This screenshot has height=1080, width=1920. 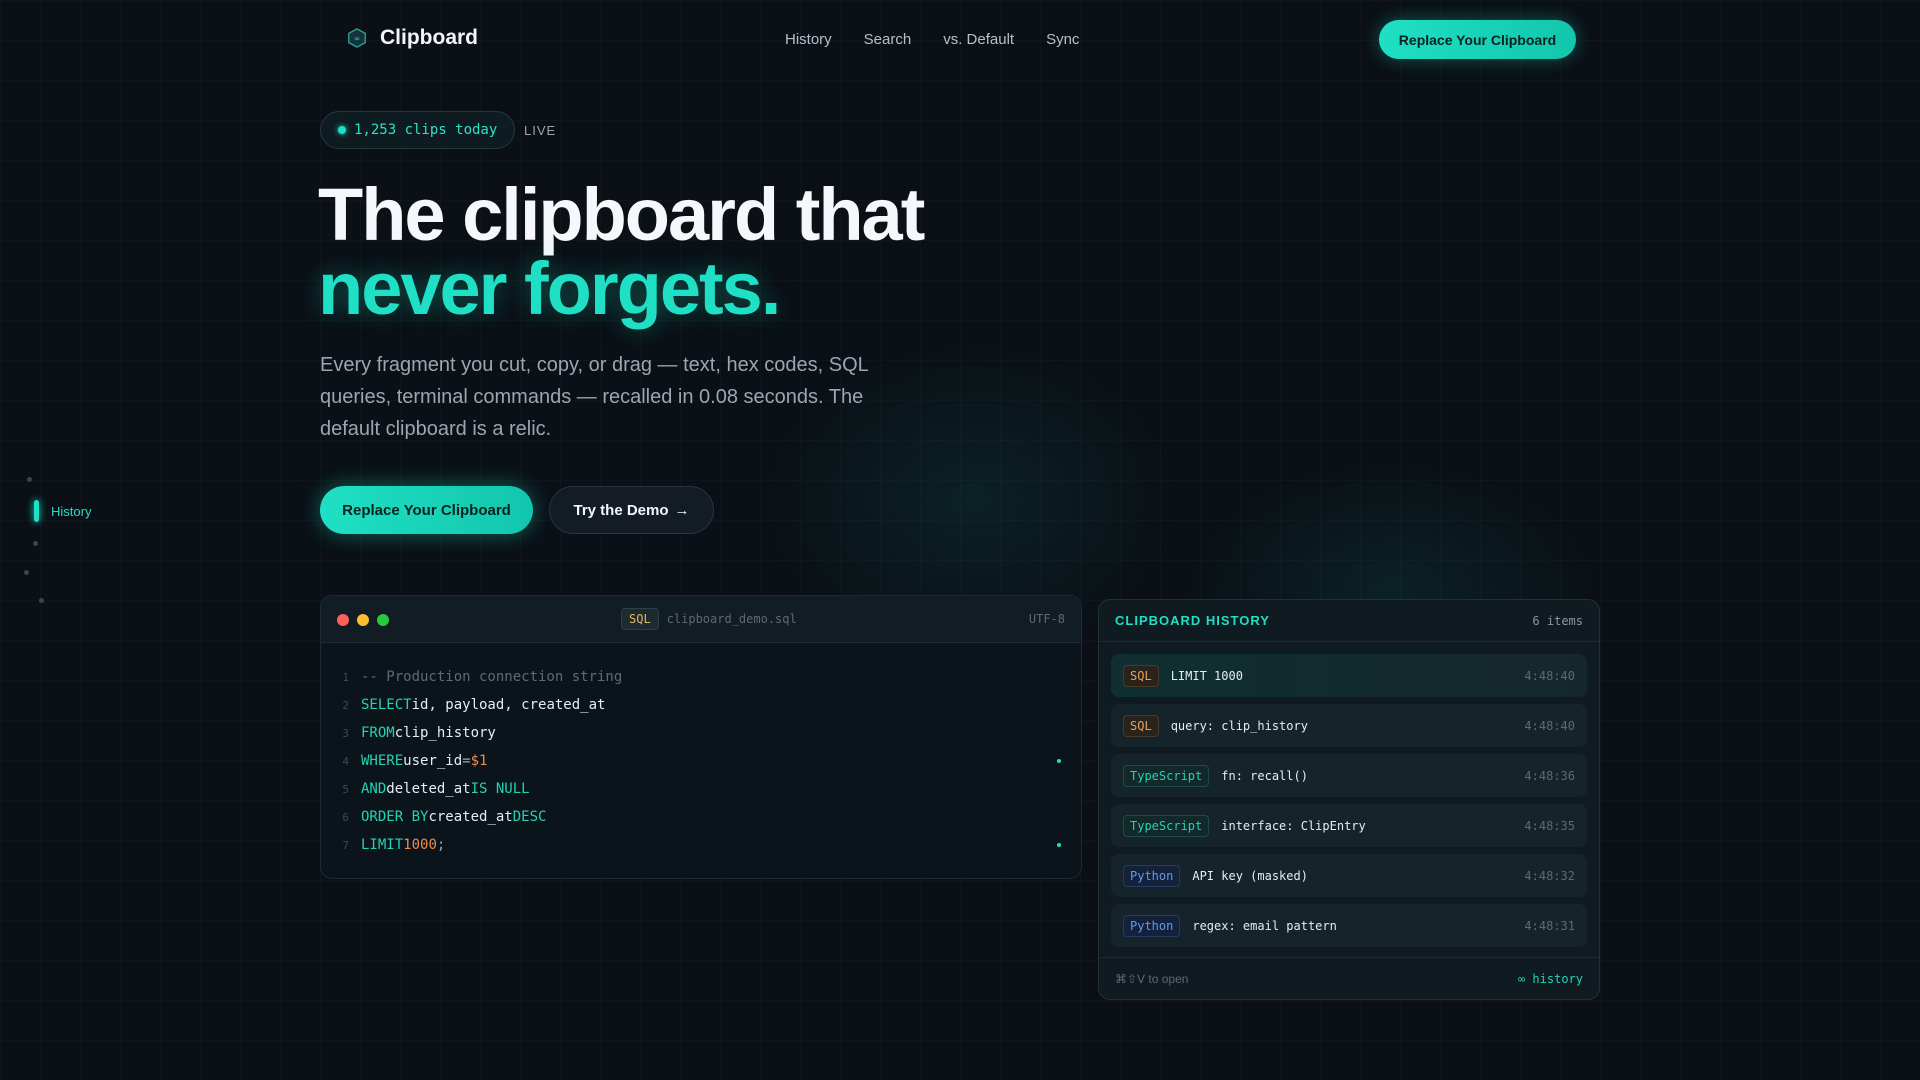 I want to click on line-number: 3, so click(x=345, y=733).